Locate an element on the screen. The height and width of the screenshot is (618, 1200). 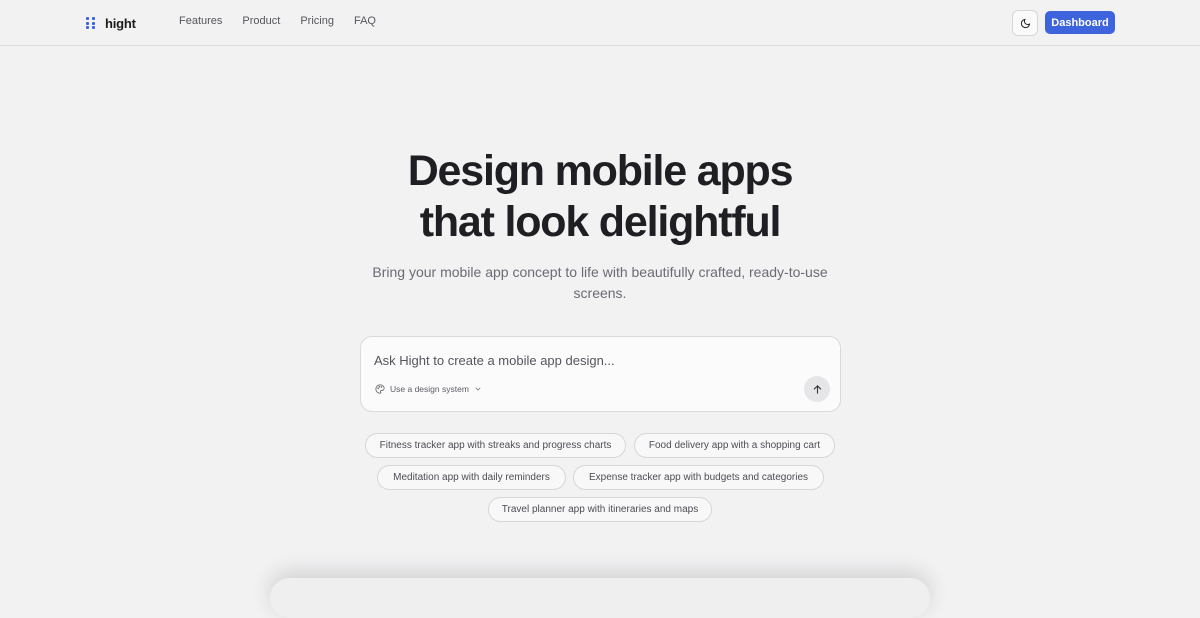
hero-title-line-2: that look delightful is located at coordinates (600, 222).